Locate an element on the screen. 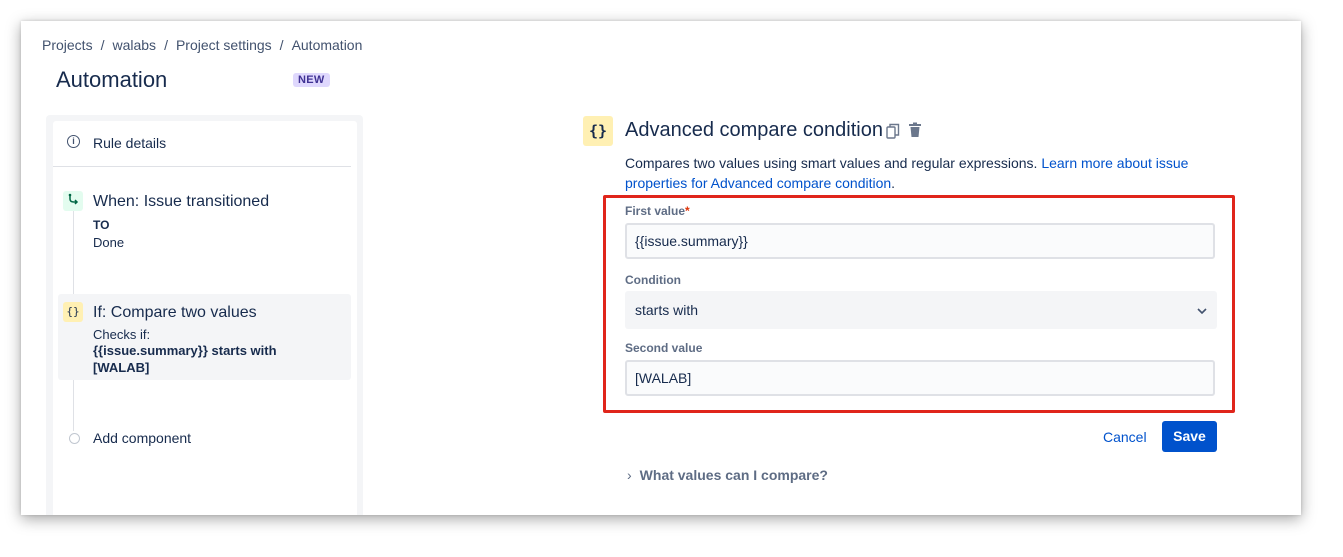 The image size is (1343, 557). new-badge: NEW is located at coordinates (311, 80).